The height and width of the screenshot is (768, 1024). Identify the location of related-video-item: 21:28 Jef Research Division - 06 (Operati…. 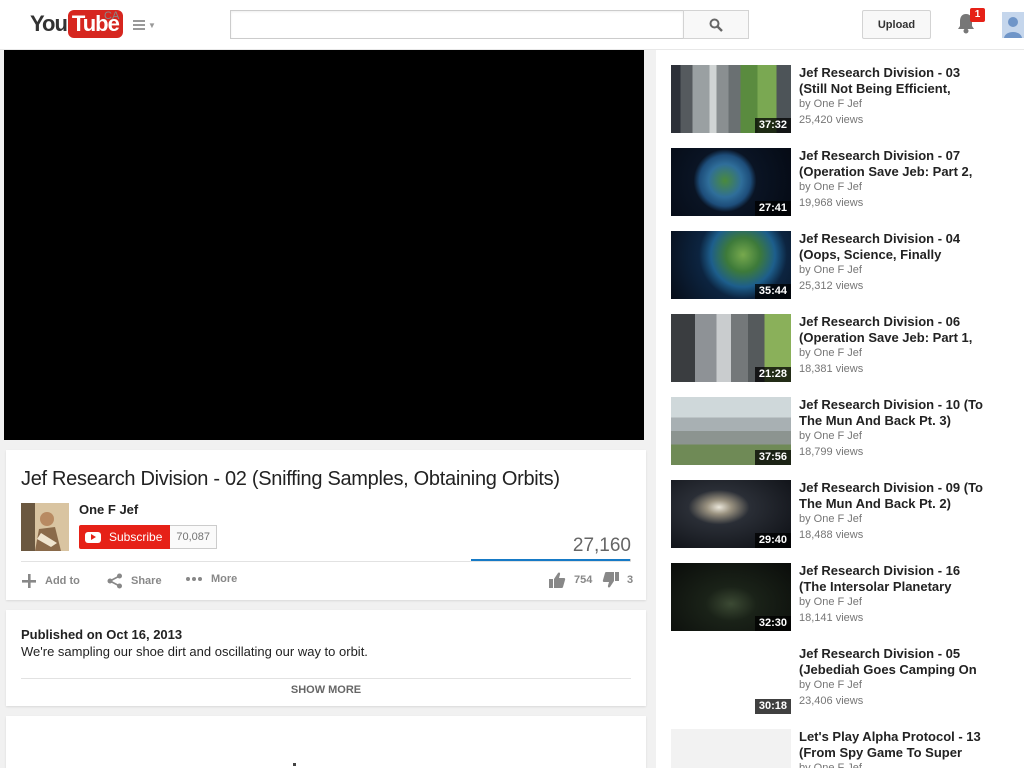
(841, 349).